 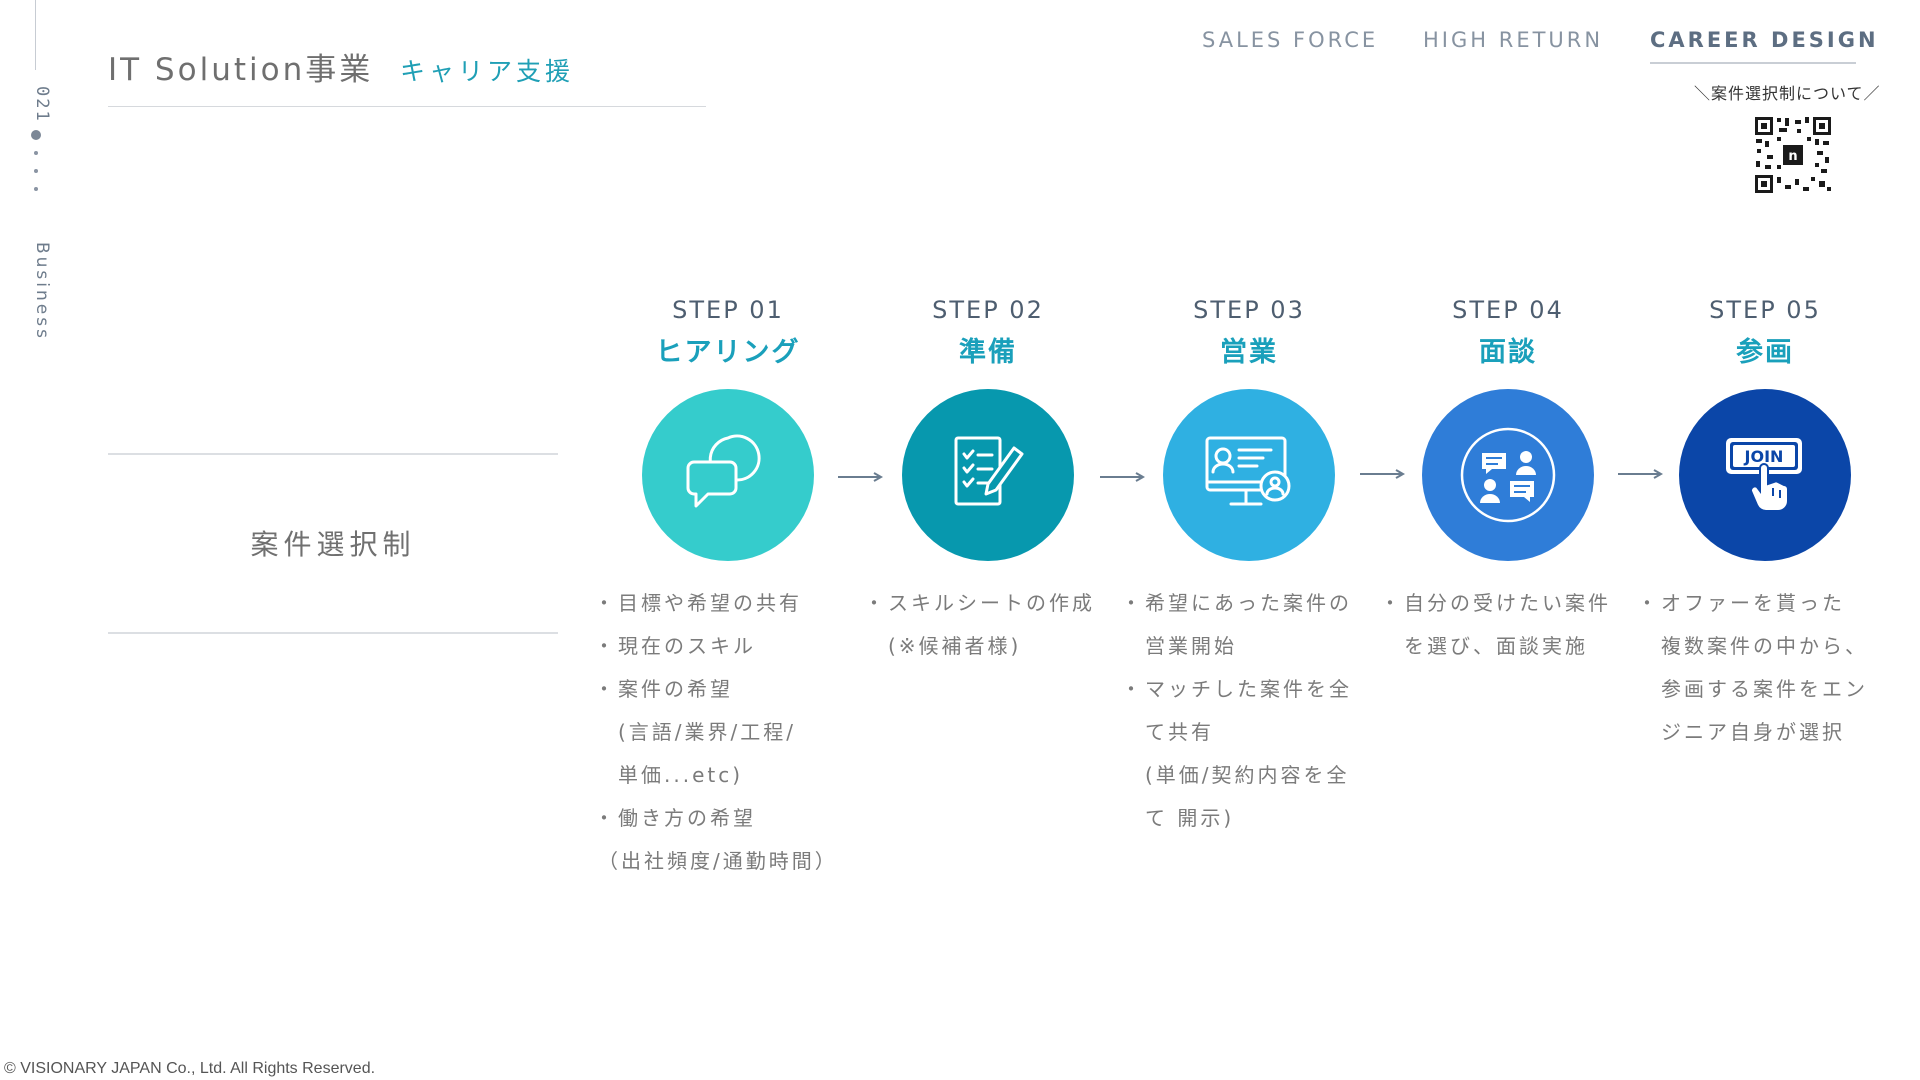 What do you see at coordinates (1765, 310) in the screenshot?
I see `step-number: STEP 05` at bounding box center [1765, 310].